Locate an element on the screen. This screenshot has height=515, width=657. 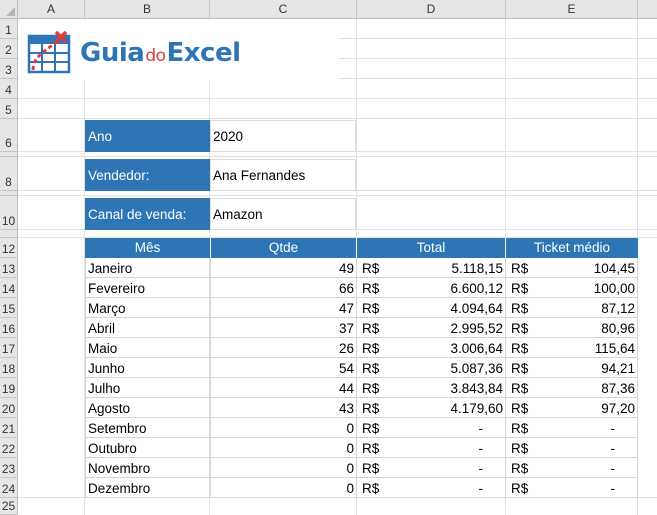
cell-mes: Abril is located at coordinates (148, 328).